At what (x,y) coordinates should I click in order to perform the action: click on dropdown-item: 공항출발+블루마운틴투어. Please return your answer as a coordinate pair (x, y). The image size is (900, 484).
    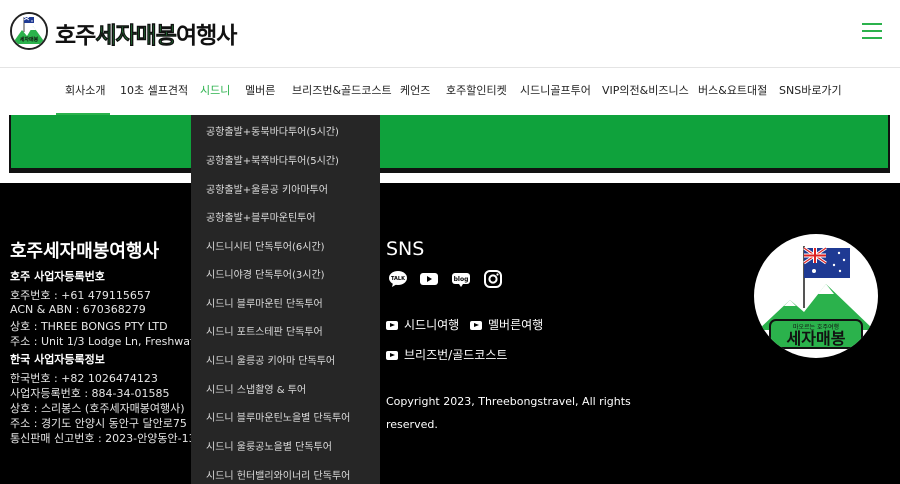
    Looking at the image, I should click on (261, 216).